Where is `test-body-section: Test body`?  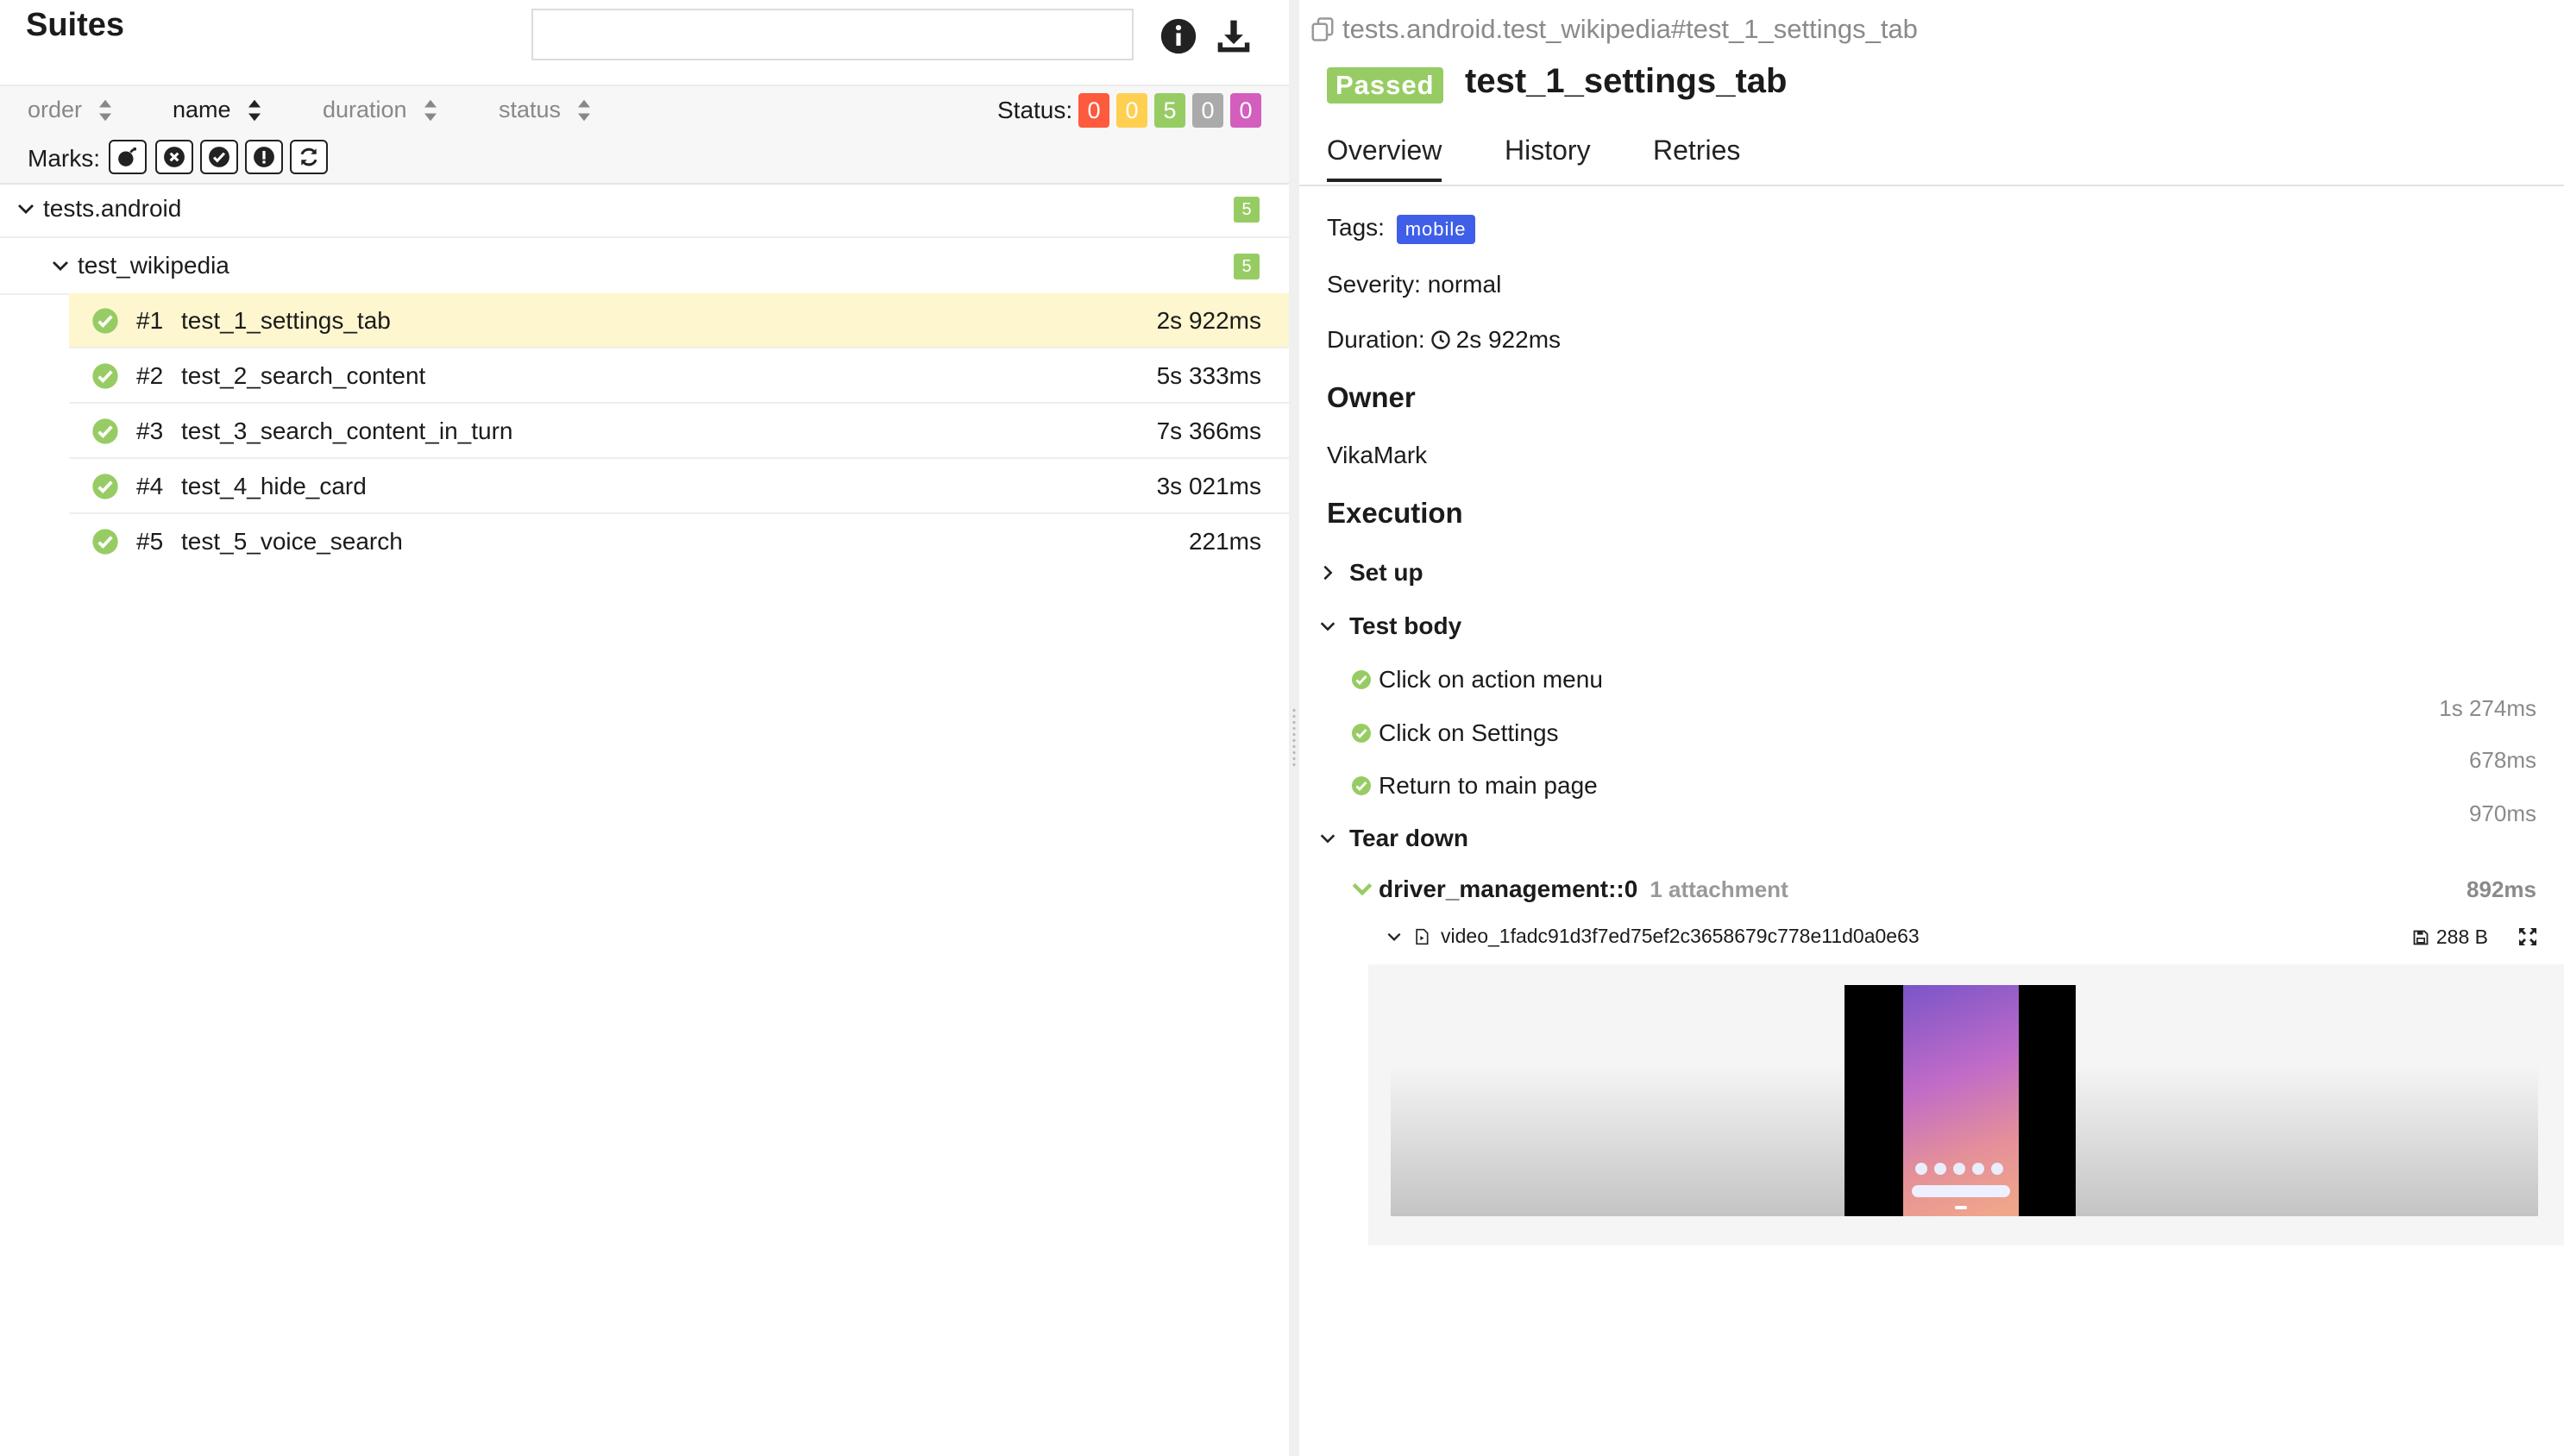
test-body-section: Test body is located at coordinates (1389, 626).